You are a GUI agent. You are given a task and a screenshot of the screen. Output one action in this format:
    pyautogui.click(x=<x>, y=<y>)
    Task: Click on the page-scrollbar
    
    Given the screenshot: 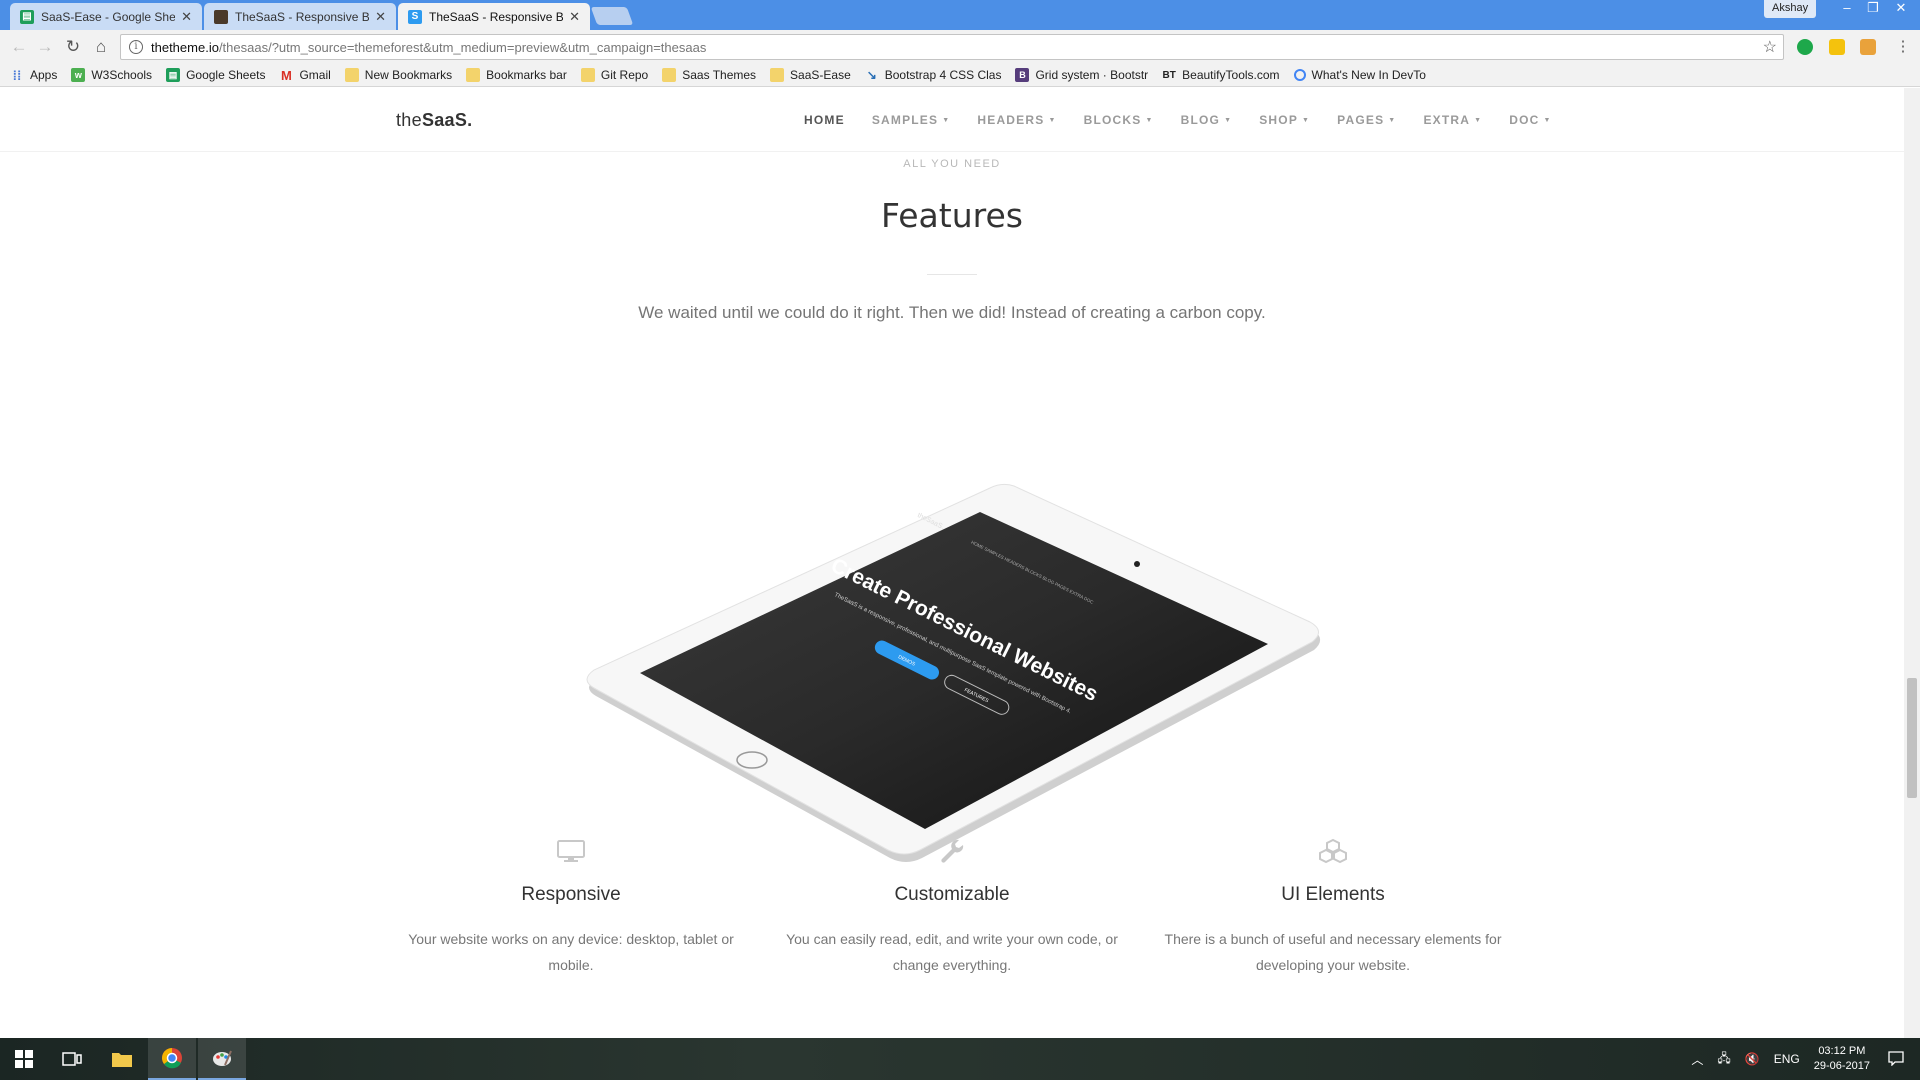 What is the action you would take?
    pyautogui.click(x=1912, y=563)
    